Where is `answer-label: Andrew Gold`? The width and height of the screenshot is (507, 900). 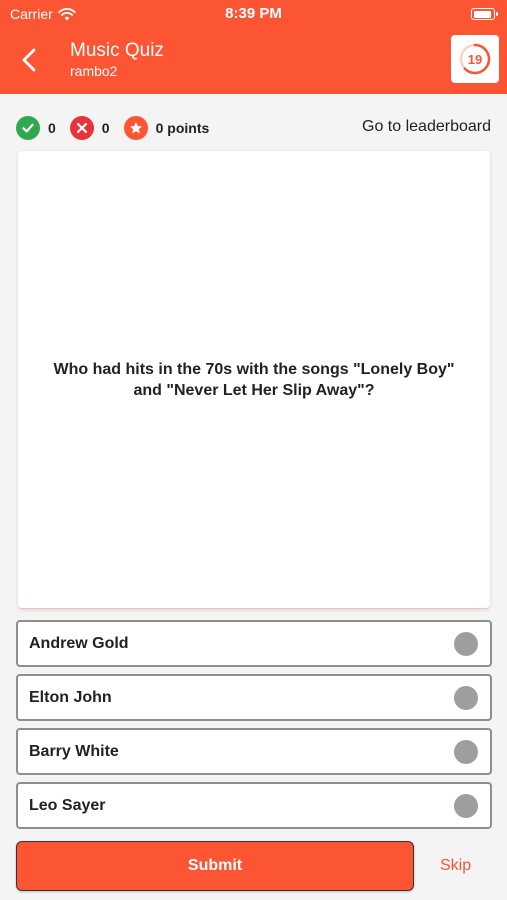
answer-label: Andrew Gold is located at coordinates (79, 643).